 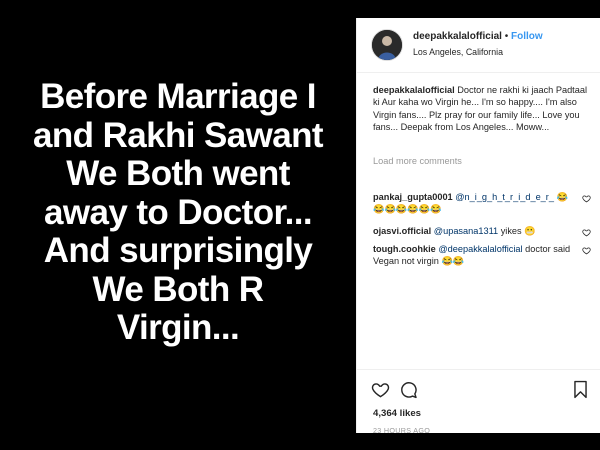 I want to click on post-timestamp: 23 HOURS AGO, so click(x=401, y=430).